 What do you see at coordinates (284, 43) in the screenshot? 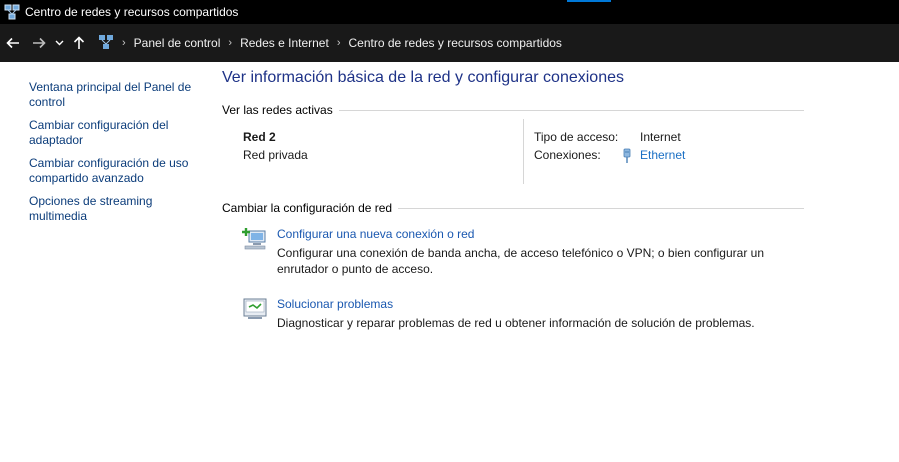
I see `breadcrumb-redes-e-internet: Redes e Internet` at bounding box center [284, 43].